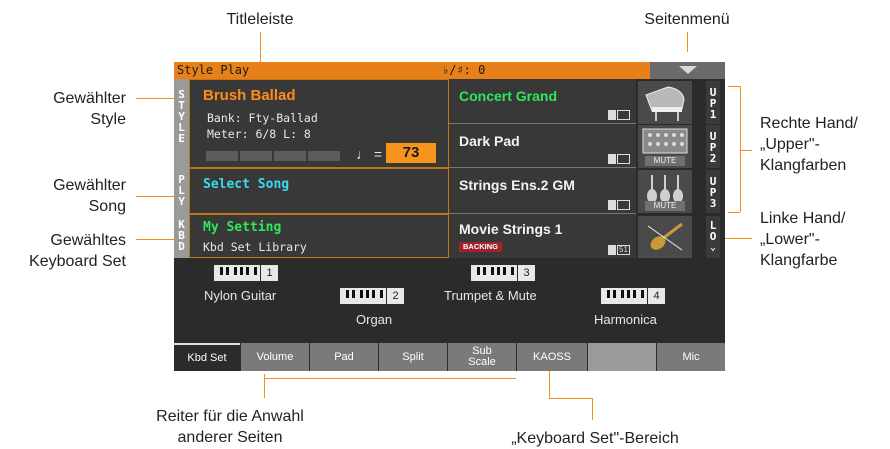 This screenshot has width=890, height=449. Describe the element at coordinates (246, 184) in the screenshot. I see `song-name: Select Song` at that location.